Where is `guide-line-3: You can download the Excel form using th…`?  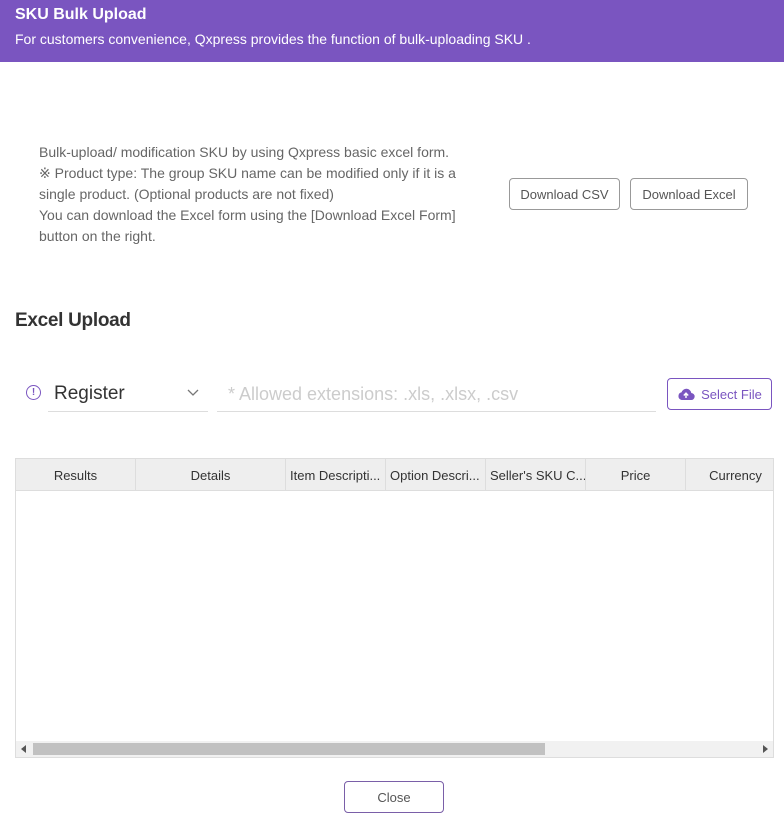 guide-line-3: You can download the Excel form using th… is located at coordinates (247, 225).